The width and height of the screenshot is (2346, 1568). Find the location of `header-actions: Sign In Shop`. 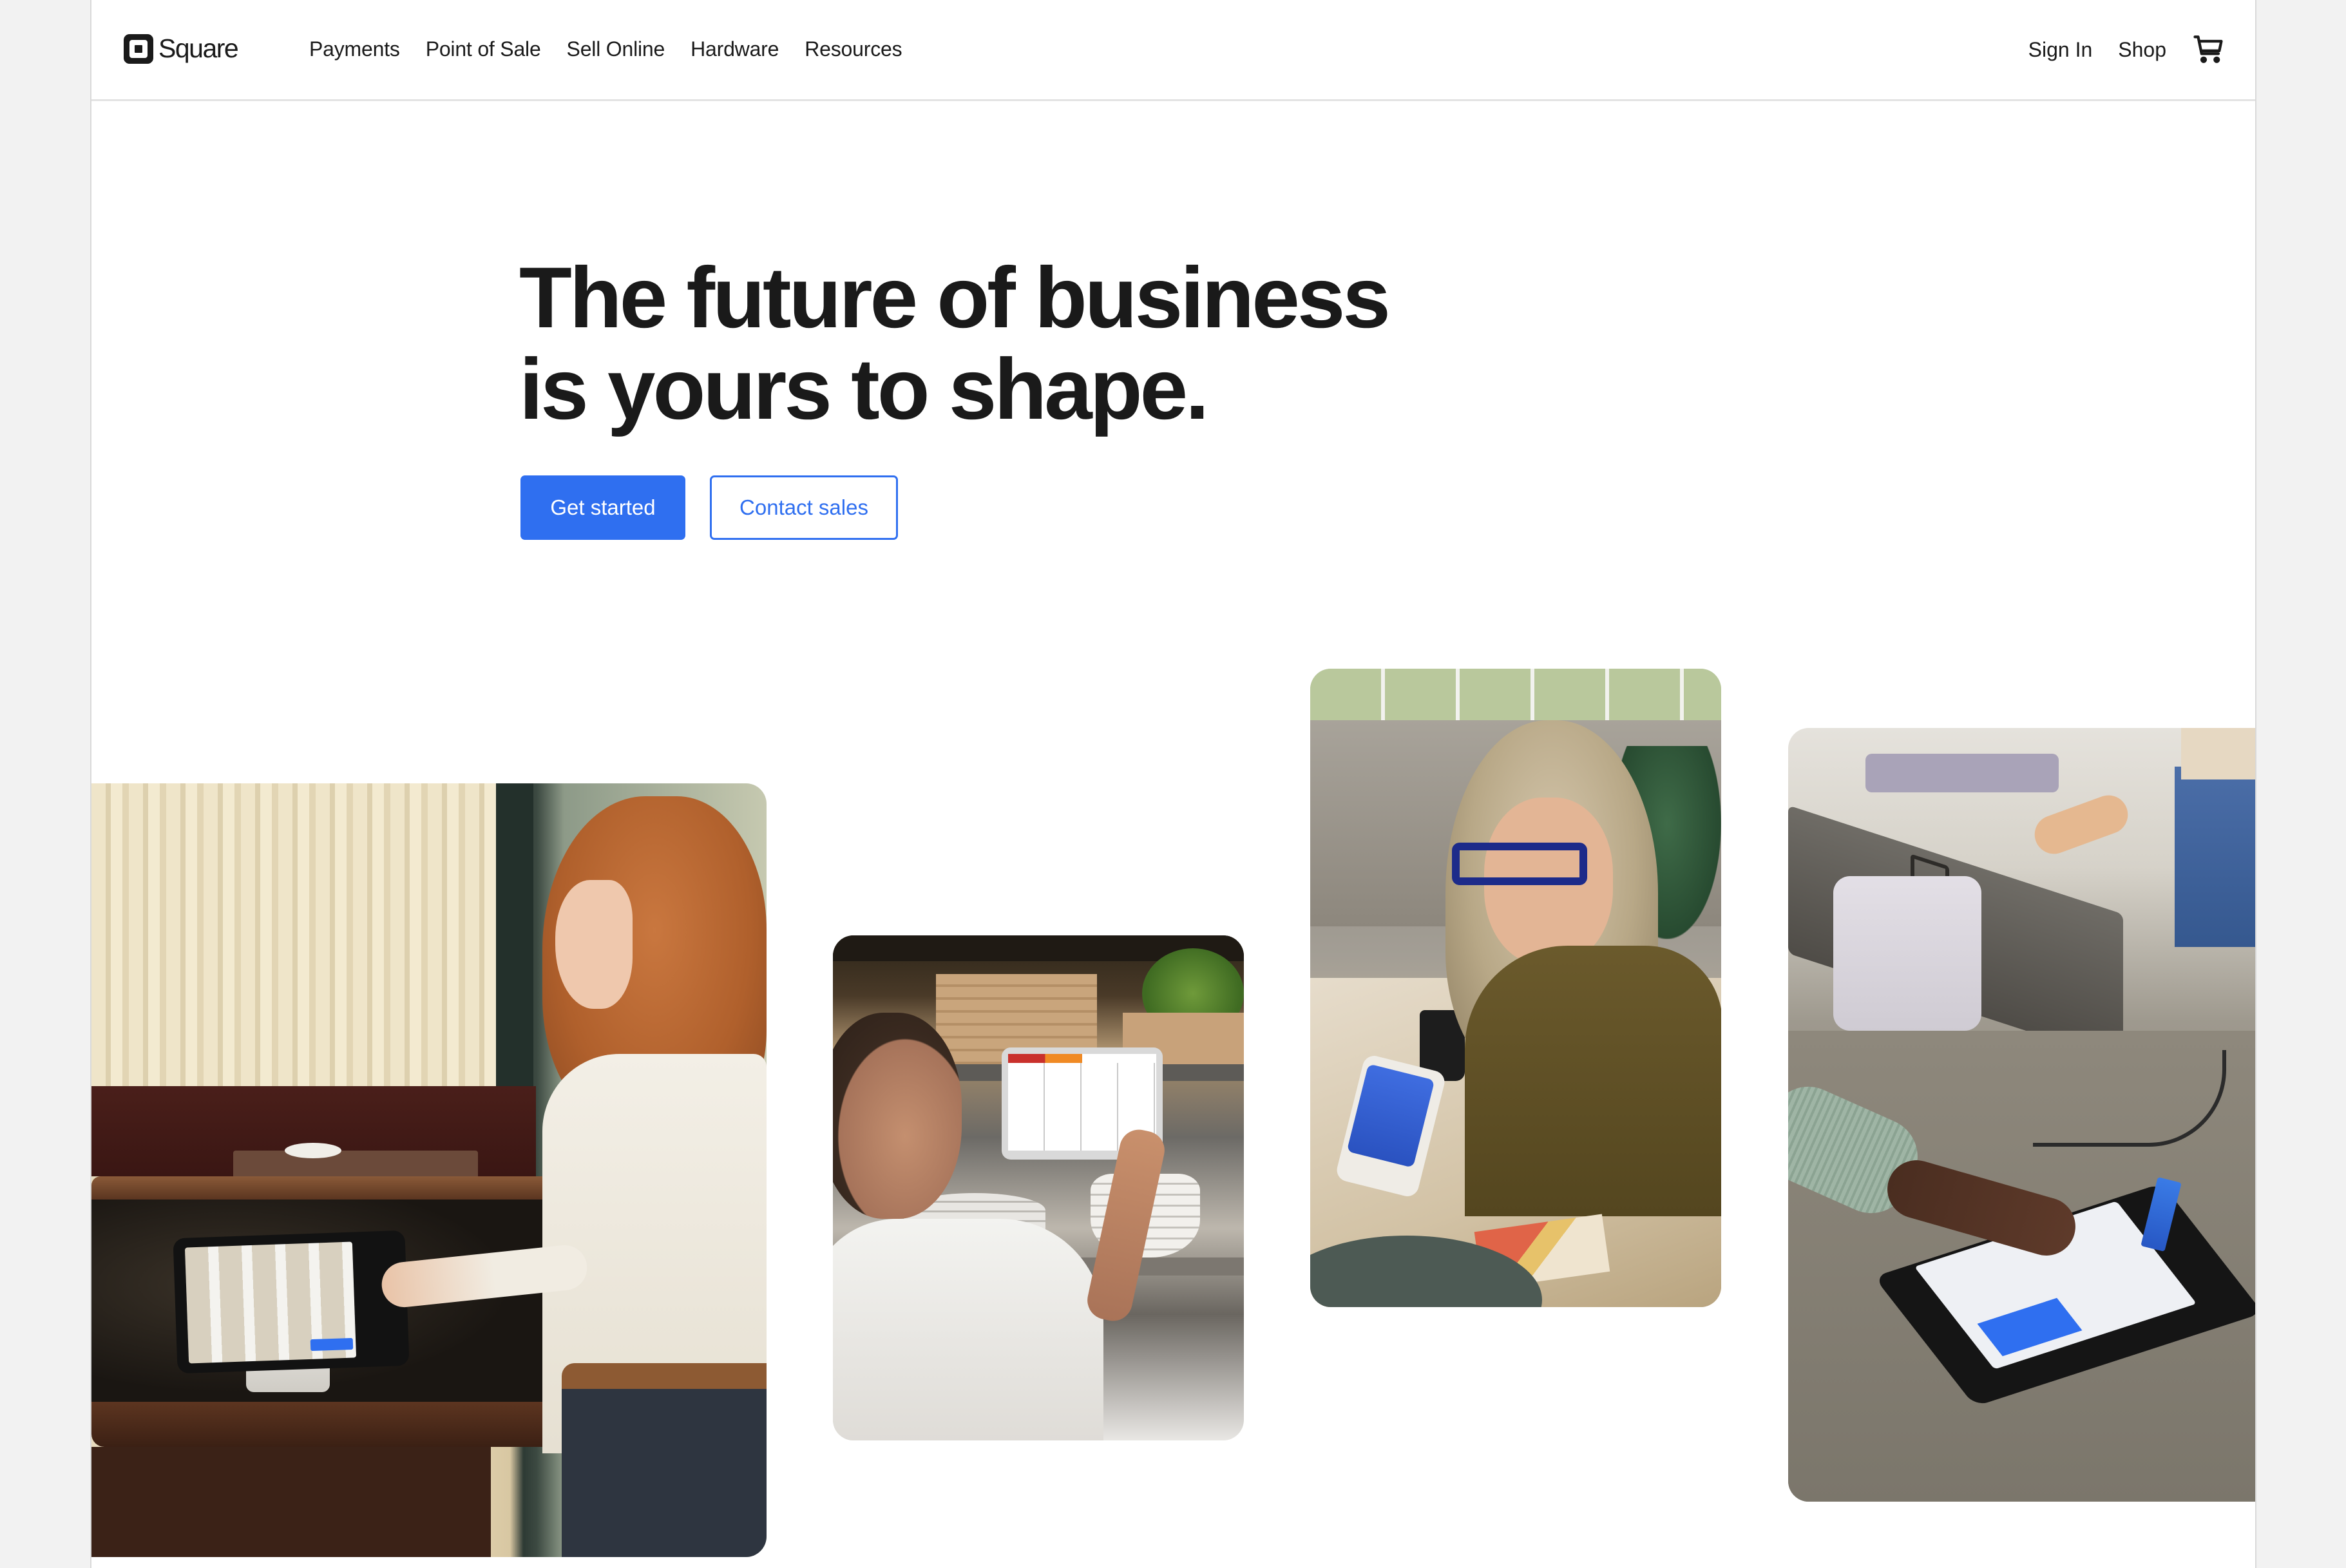

header-actions: Sign In Shop is located at coordinates (2127, 50).